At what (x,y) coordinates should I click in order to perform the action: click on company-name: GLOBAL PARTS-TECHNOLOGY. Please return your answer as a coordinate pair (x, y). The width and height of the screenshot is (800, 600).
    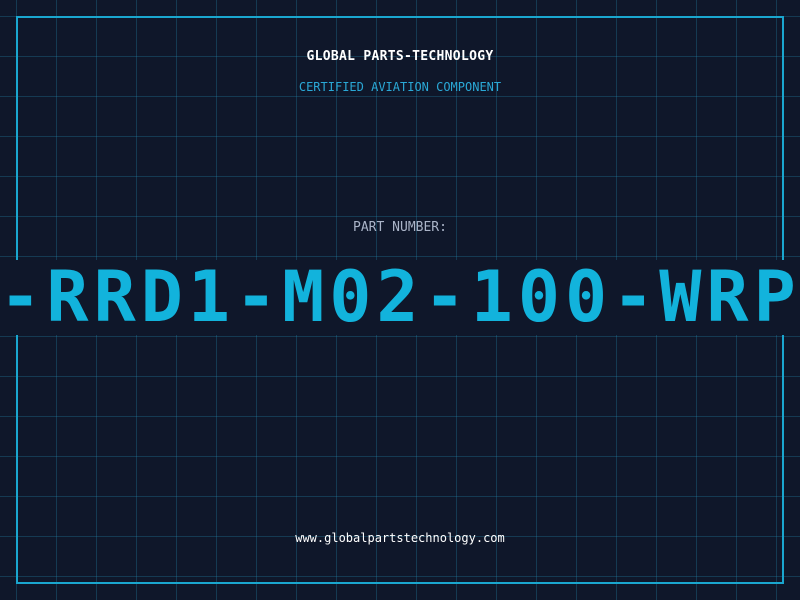
    Looking at the image, I should click on (400, 56).